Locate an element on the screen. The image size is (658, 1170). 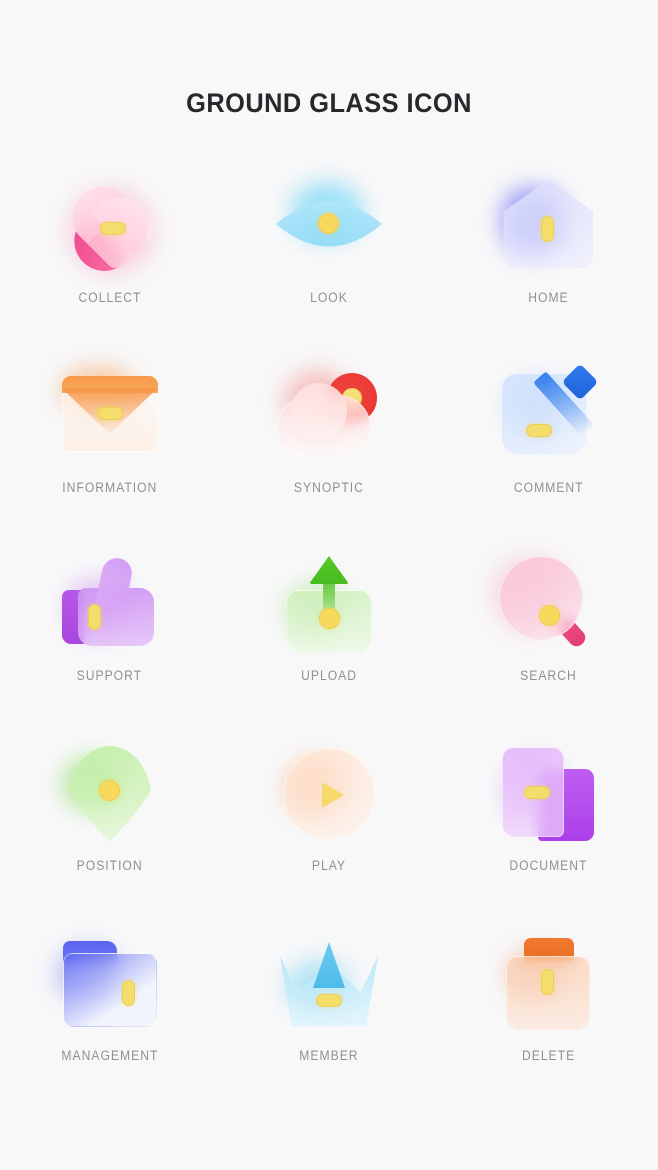
icon-cell-support: SUPPORT is located at coordinates (109, 647).